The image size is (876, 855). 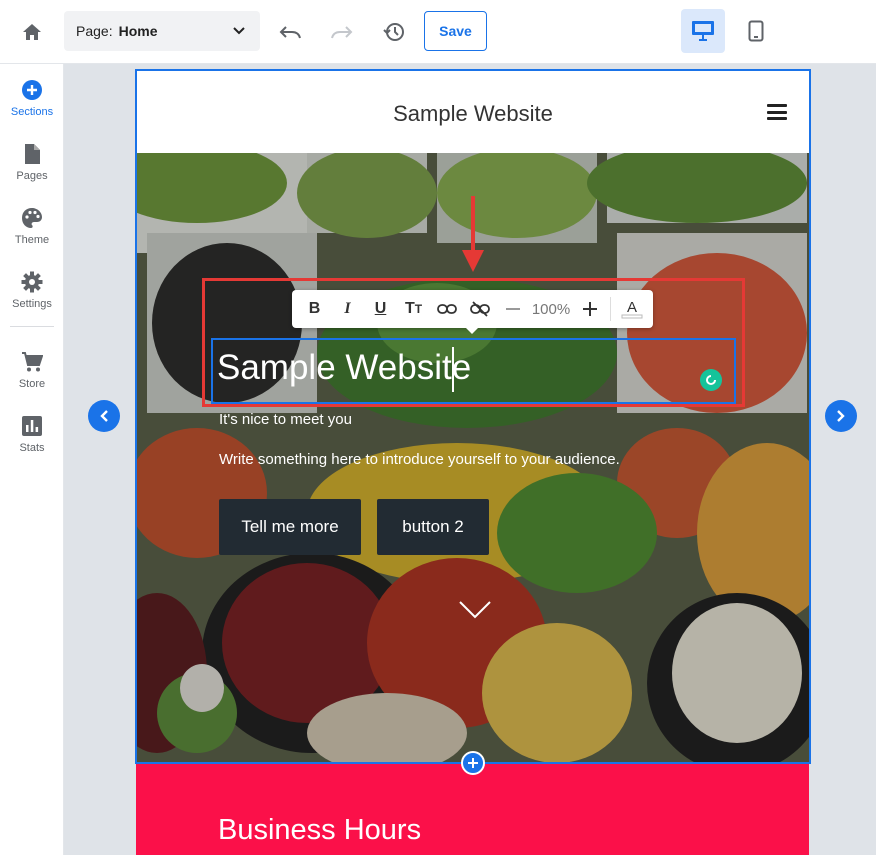 I want to click on menu-icon, so click(x=777, y=112).